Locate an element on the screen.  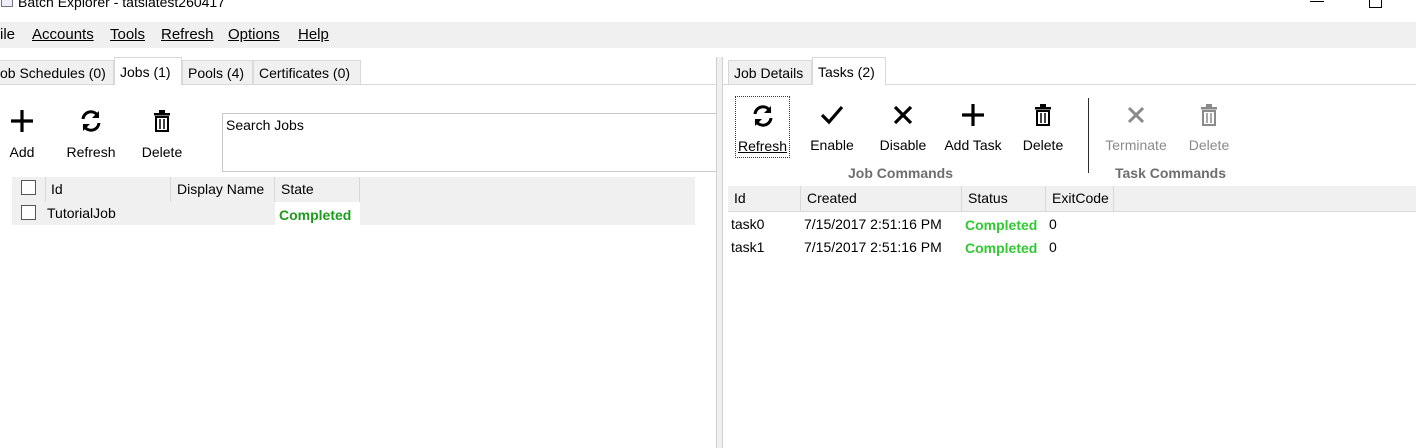
menu-help: Help is located at coordinates (313, 34).